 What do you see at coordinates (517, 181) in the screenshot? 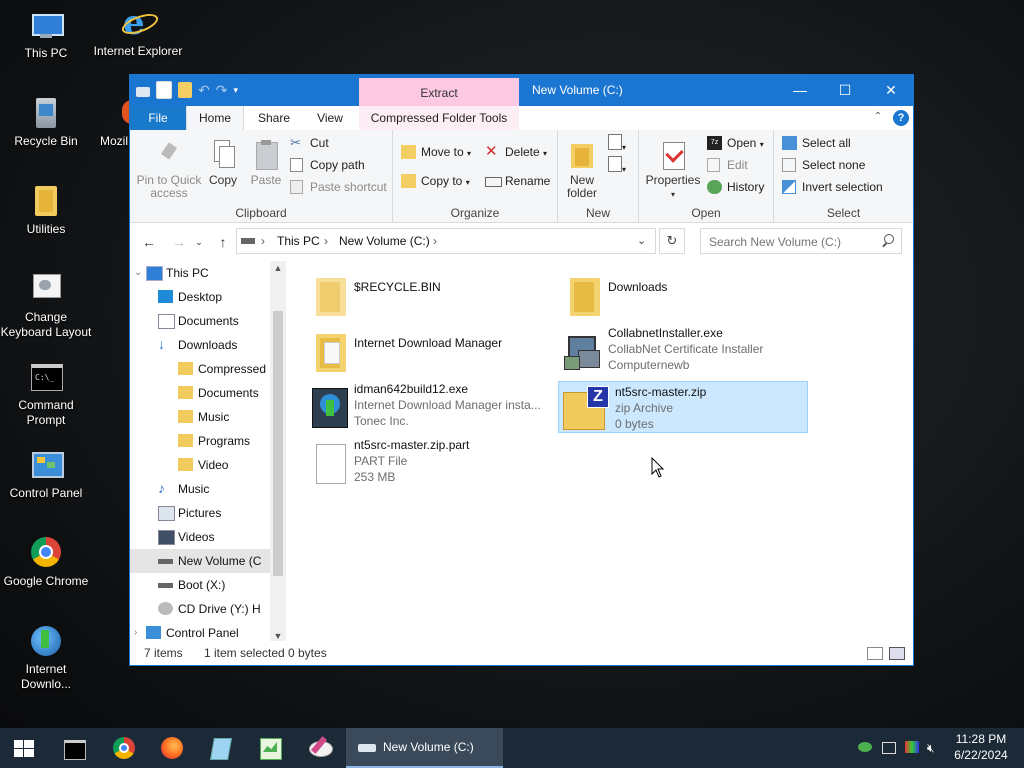
I see `rename-button: Rename` at bounding box center [517, 181].